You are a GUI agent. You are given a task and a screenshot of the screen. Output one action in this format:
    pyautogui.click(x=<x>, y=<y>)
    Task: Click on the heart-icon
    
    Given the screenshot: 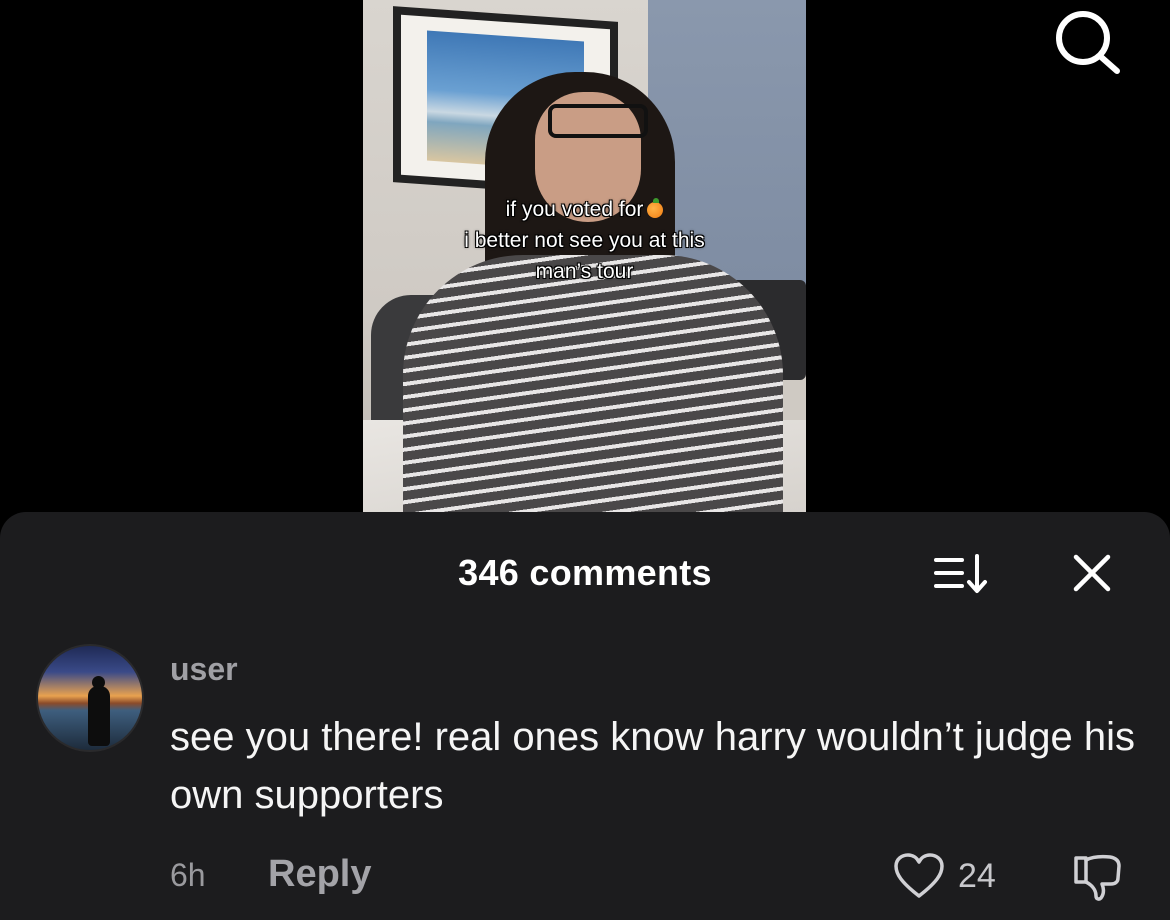 What is the action you would take?
    pyautogui.click(x=919, y=876)
    